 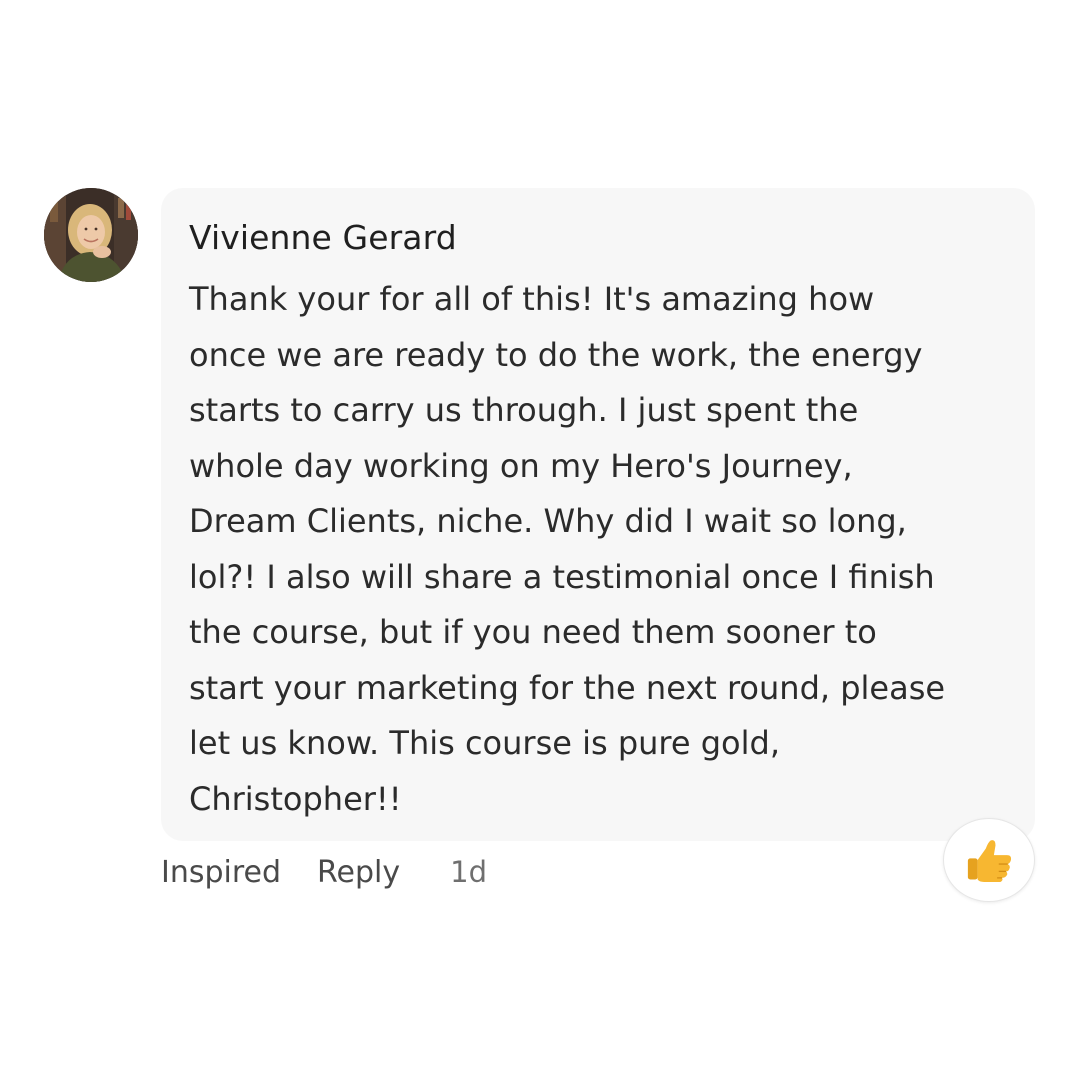 I want to click on comment-actions: Inspired Reply 1d, so click(x=324, y=872).